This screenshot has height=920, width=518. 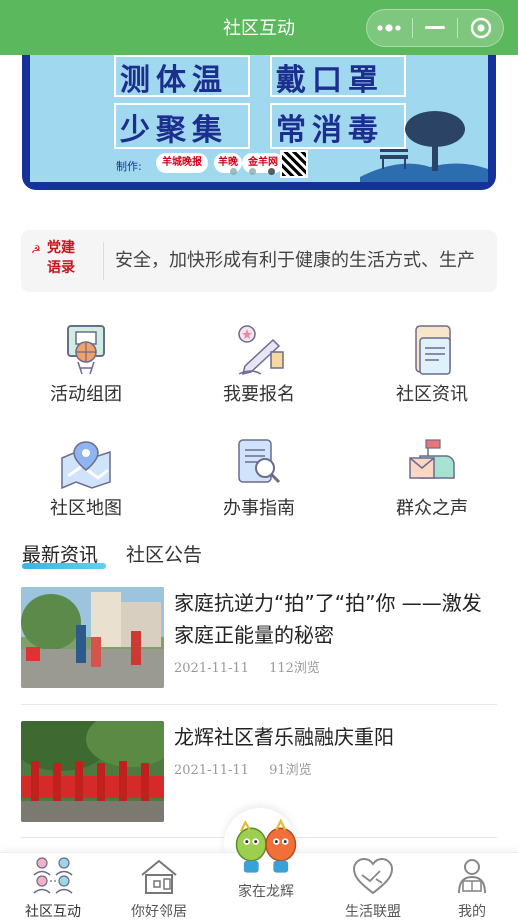 I want to click on tab-mine: 我的, so click(x=469, y=886).